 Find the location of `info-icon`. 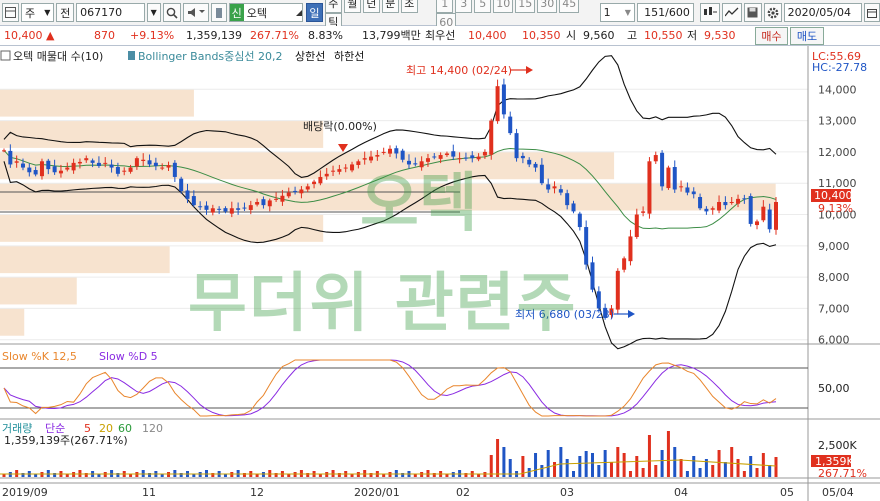

info-icon is located at coordinates (218, 12).